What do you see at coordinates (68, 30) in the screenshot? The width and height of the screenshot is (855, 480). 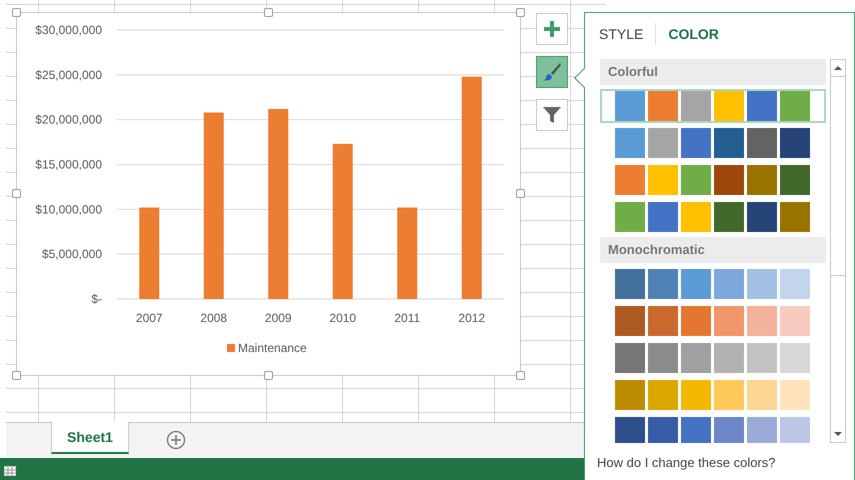 I see `y-axis-label: $30,000,000` at bounding box center [68, 30].